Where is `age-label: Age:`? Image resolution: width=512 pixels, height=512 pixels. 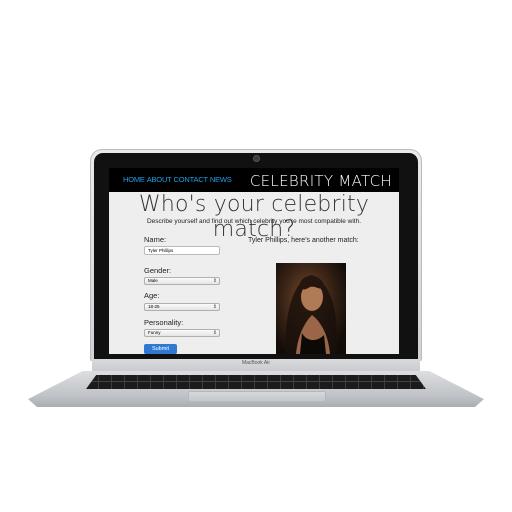
age-label: Age: is located at coordinates (152, 295).